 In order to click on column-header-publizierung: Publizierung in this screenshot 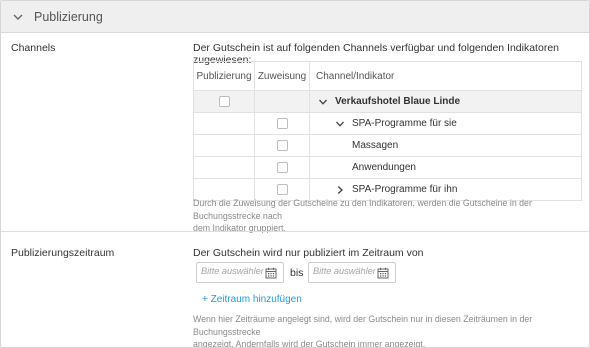, I will do `click(224, 76)`.